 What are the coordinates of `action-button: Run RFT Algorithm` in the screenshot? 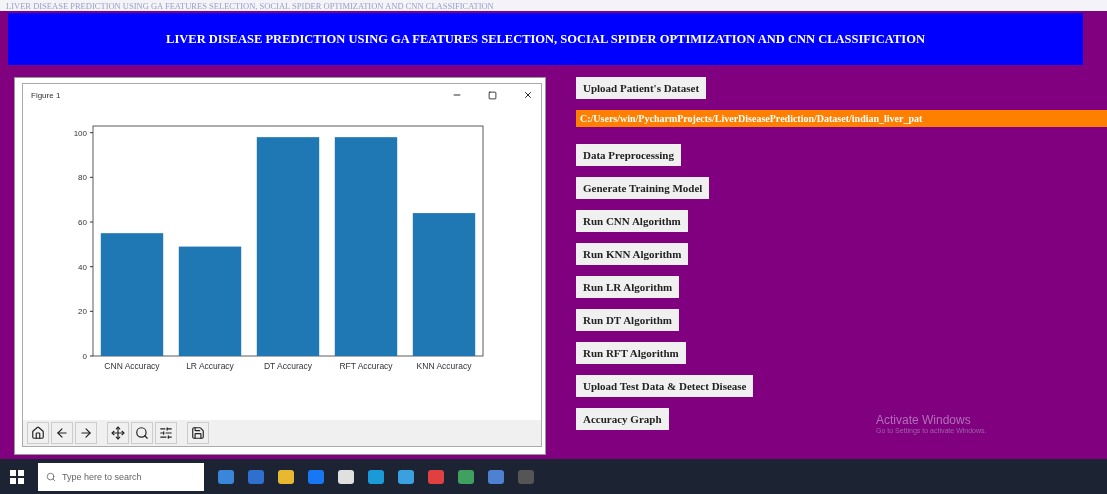 It's located at (631, 353).